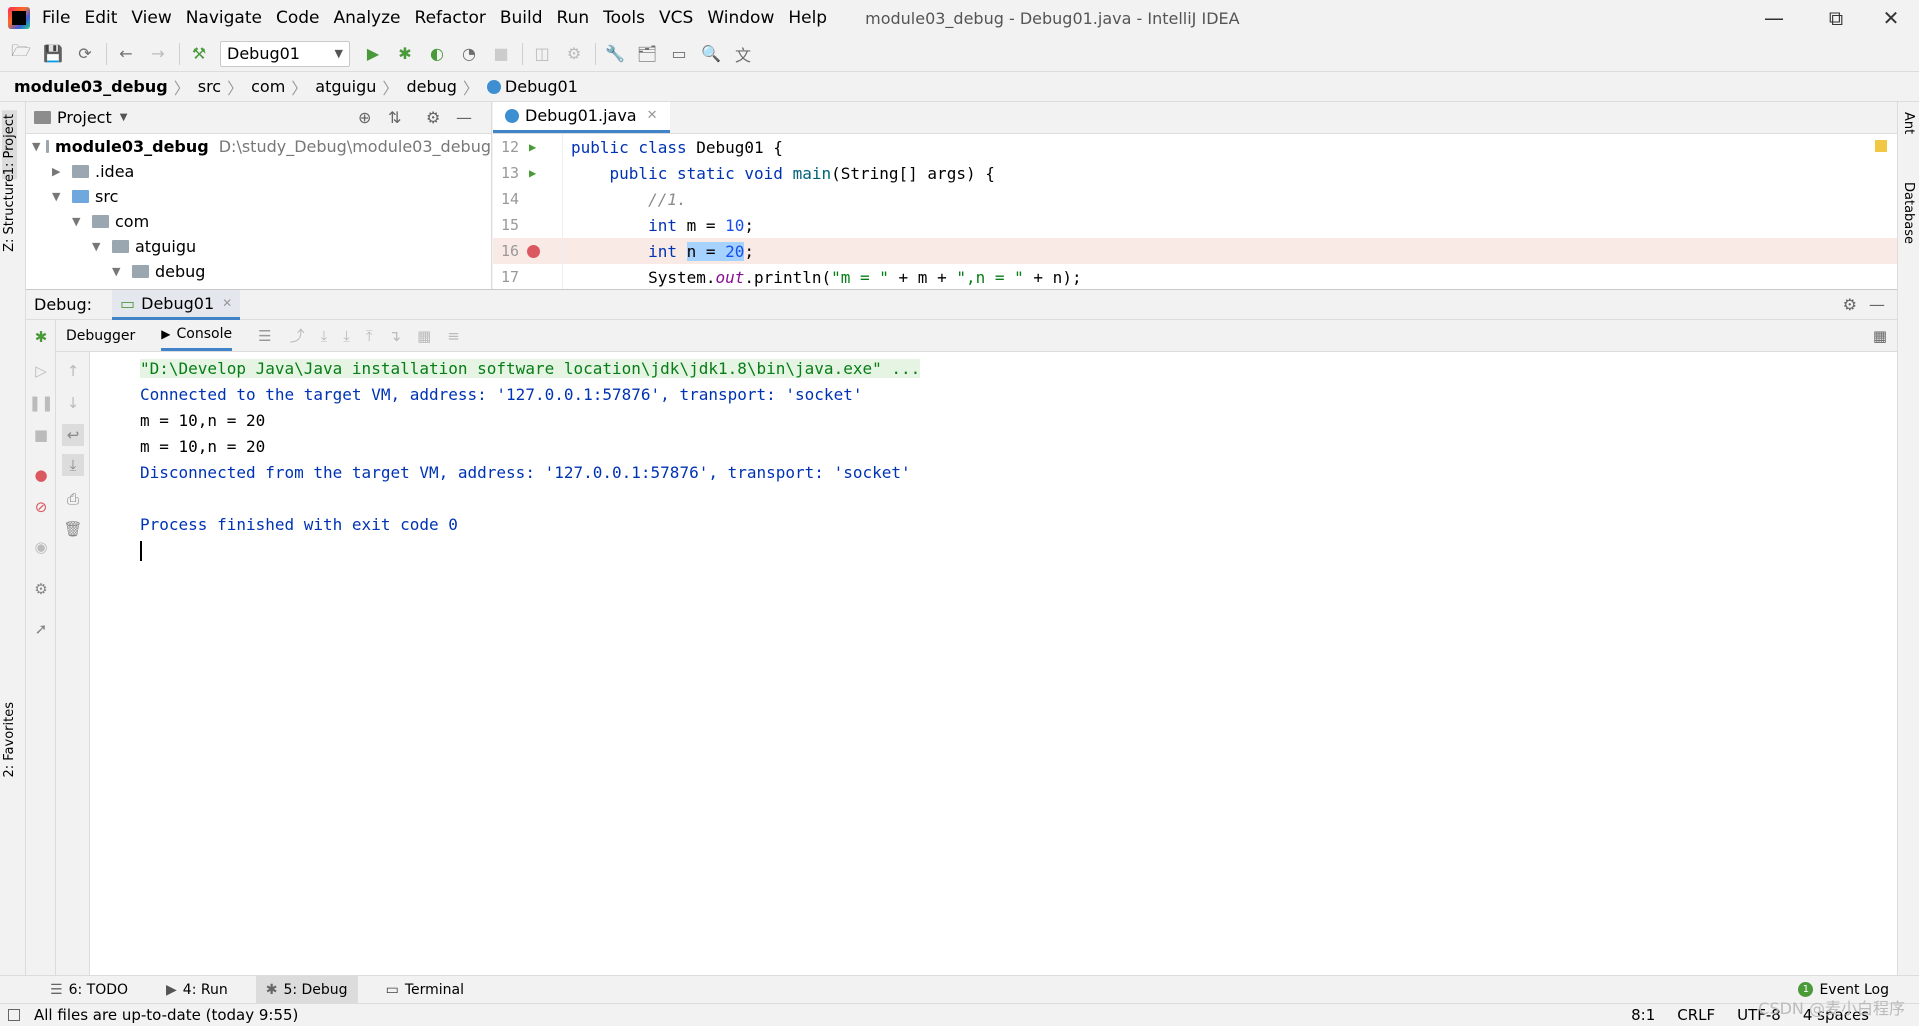 The width and height of the screenshot is (1919, 1026). What do you see at coordinates (9, 145) in the screenshot?
I see `tab-project: 1: Project` at bounding box center [9, 145].